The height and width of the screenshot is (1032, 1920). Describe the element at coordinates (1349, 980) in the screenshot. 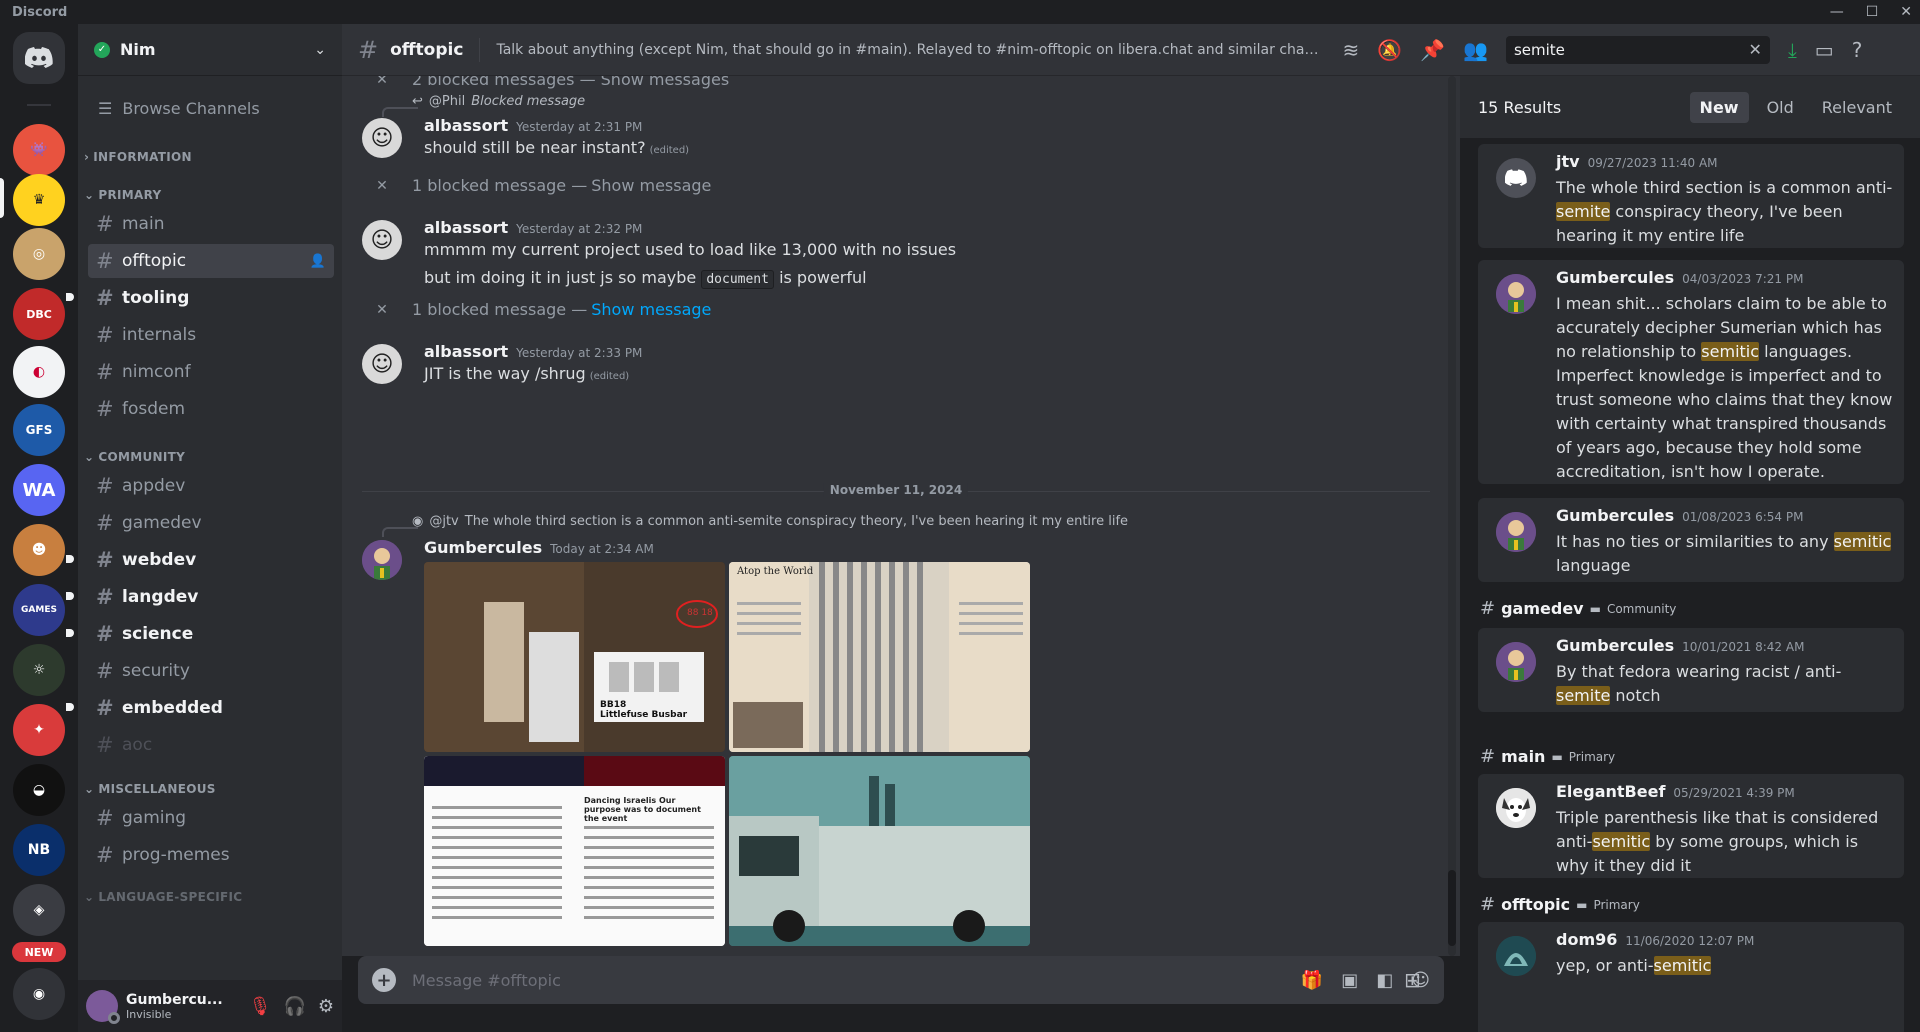

I see `gif-icon: ▣` at that location.